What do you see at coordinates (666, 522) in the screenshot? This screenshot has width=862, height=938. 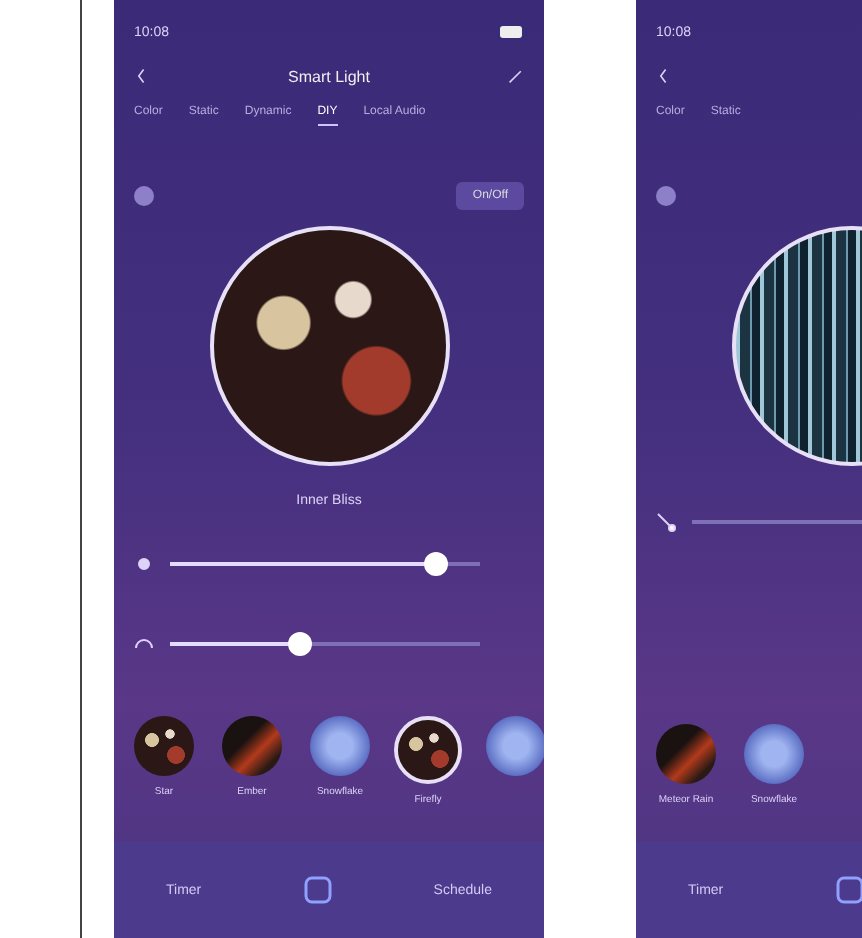 I see `wand-icon` at bounding box center [666, 522].